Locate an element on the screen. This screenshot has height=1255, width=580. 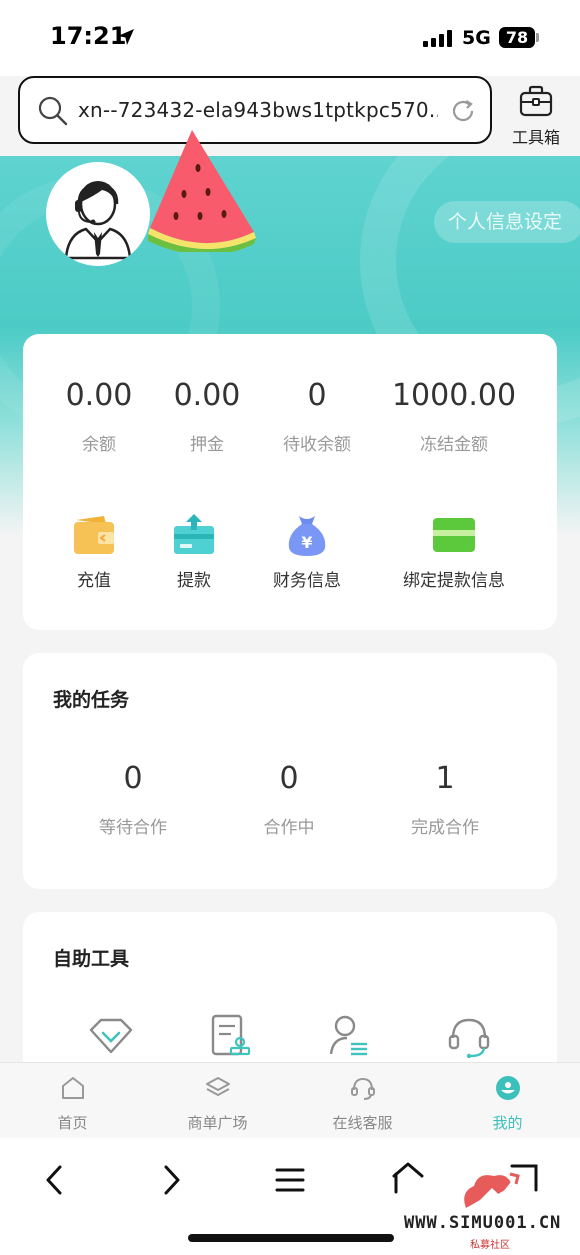
home-page-icon is located at coordinates (408, 1178).